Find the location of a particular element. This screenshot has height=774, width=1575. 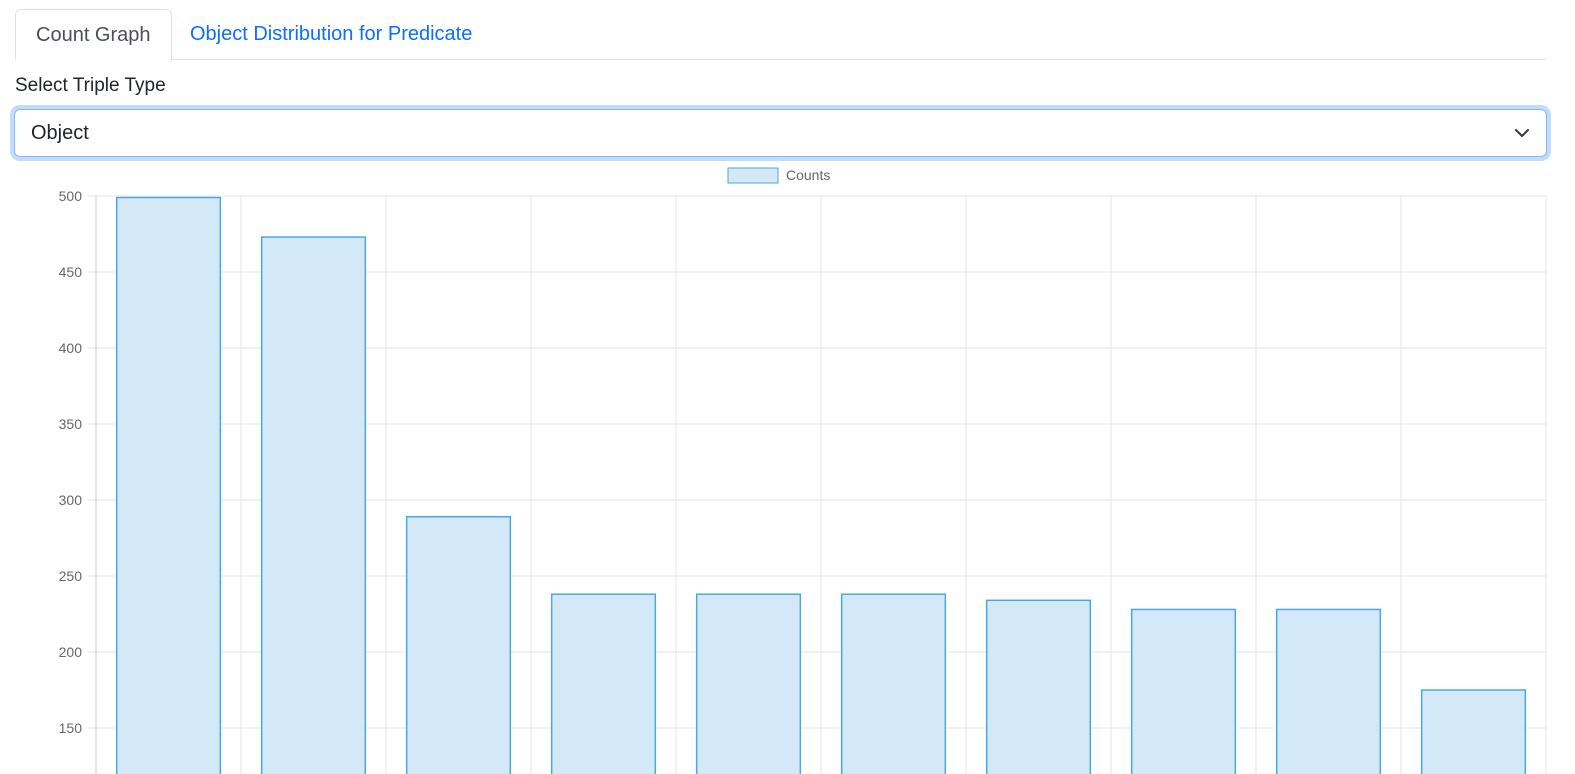

y-tick-label: 250 is located at coordinates (71, 576).